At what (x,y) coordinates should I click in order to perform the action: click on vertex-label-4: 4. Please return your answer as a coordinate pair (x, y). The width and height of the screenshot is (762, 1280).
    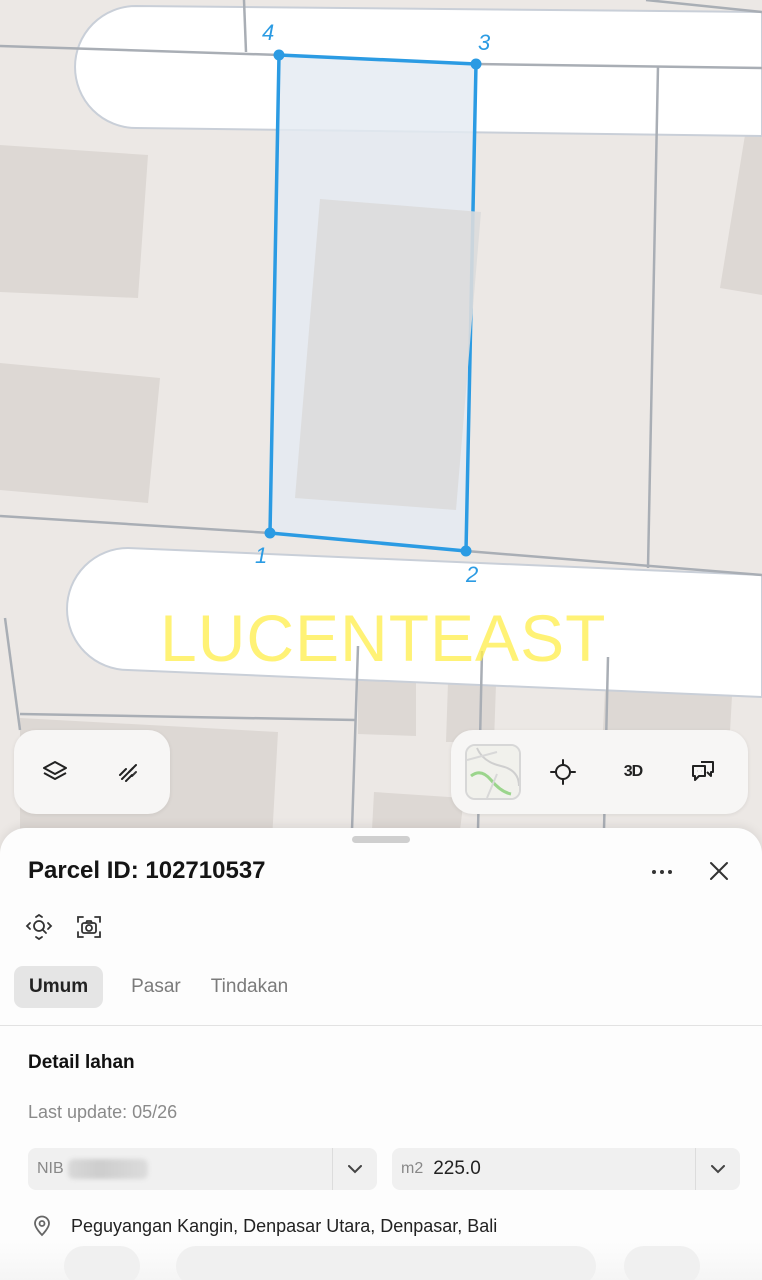
    Looking at the image, I should click on (268, 32).